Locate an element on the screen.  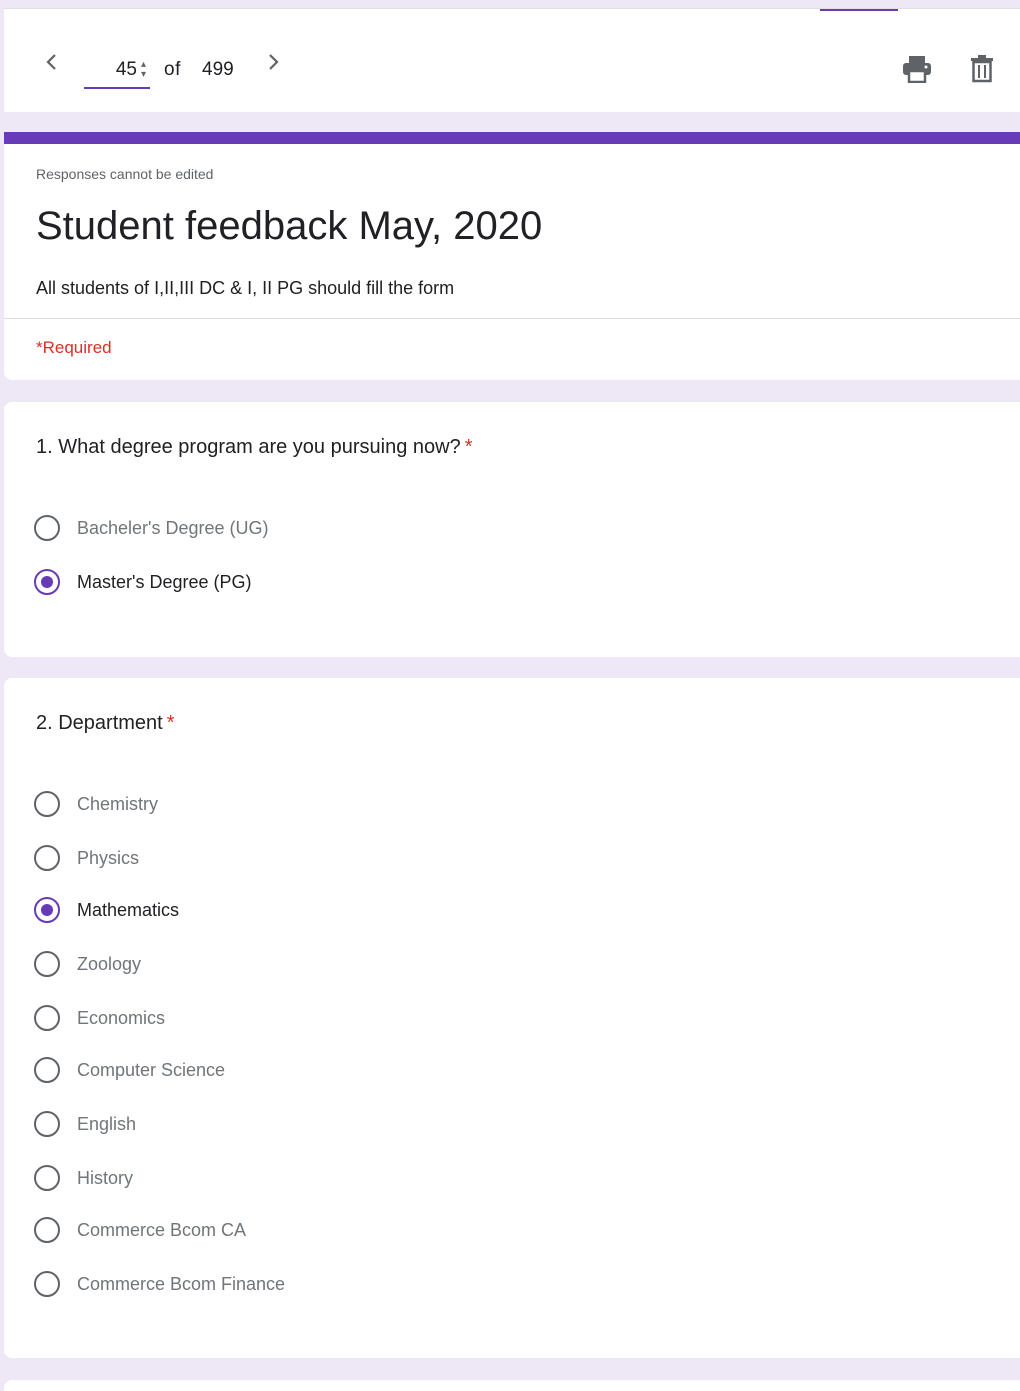
radio-option: Bacheler's Degree (UG) is located at coordinates (151, 528).